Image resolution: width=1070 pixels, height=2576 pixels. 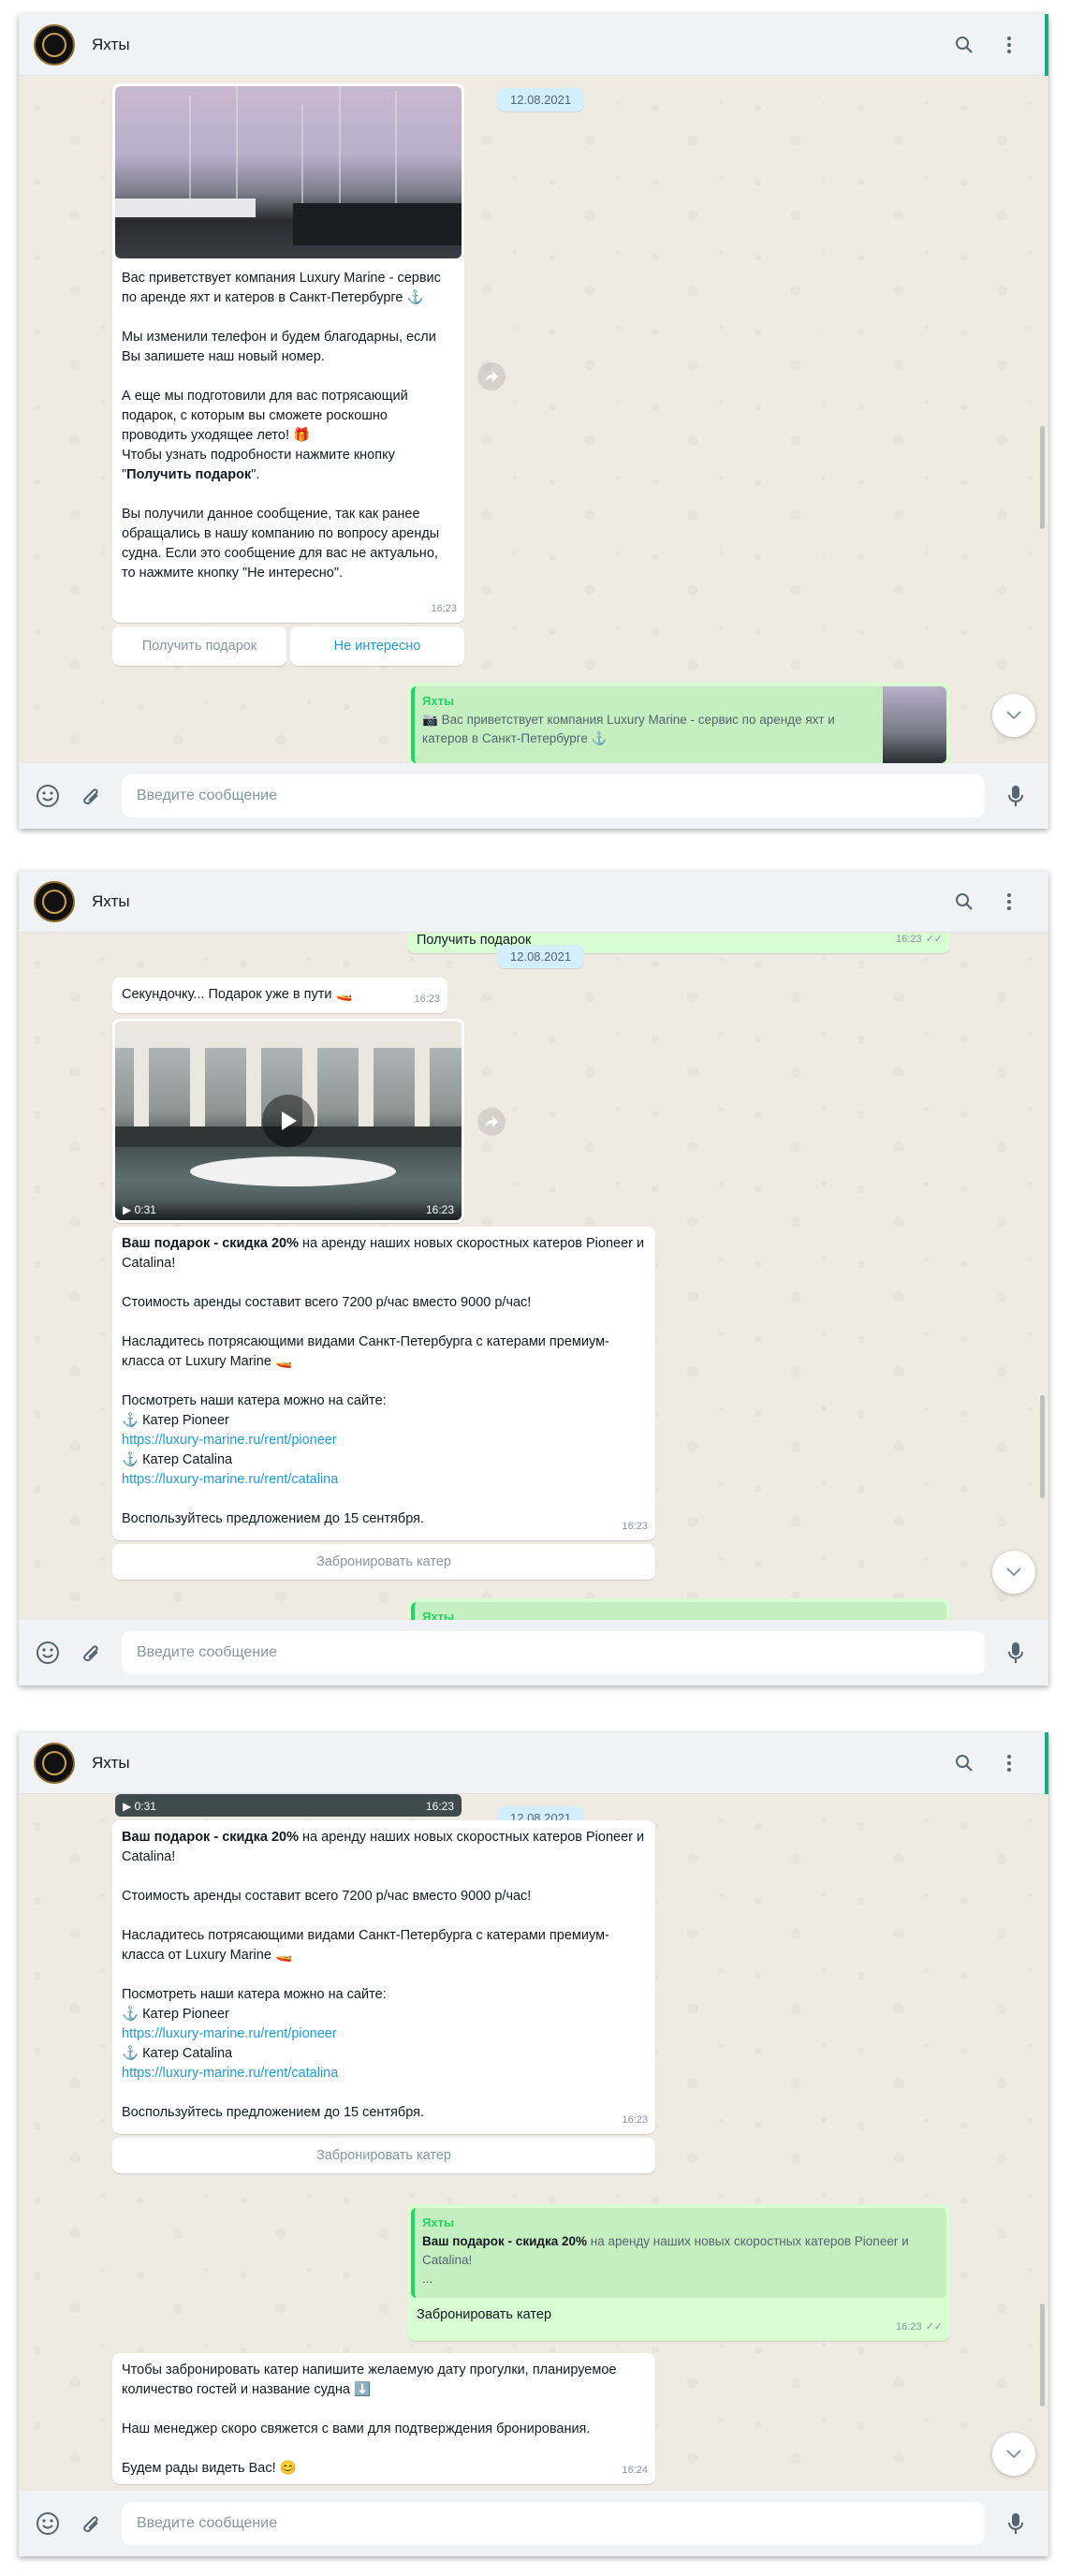 I want to click on pioneer-label: ⚓ Катер Pioneer, so click(x=175, y=1420).